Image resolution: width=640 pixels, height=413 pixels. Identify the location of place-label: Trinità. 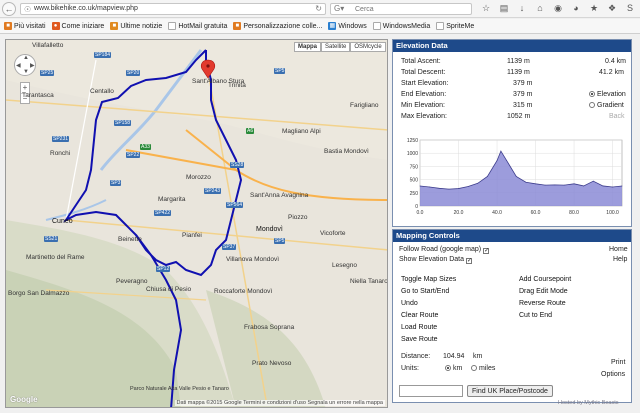
(237, 85).